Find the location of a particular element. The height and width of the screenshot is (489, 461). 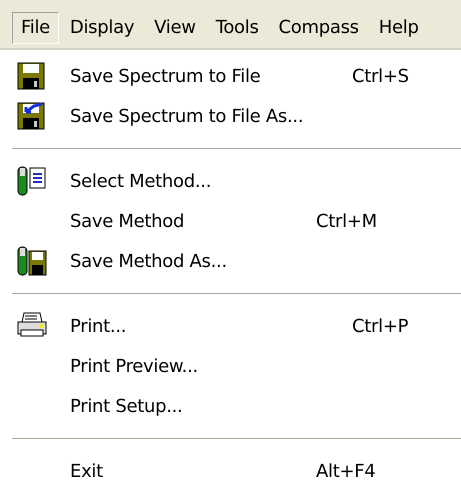

shortcut-label: Alt+F4 is located at coordinates (346, 472).